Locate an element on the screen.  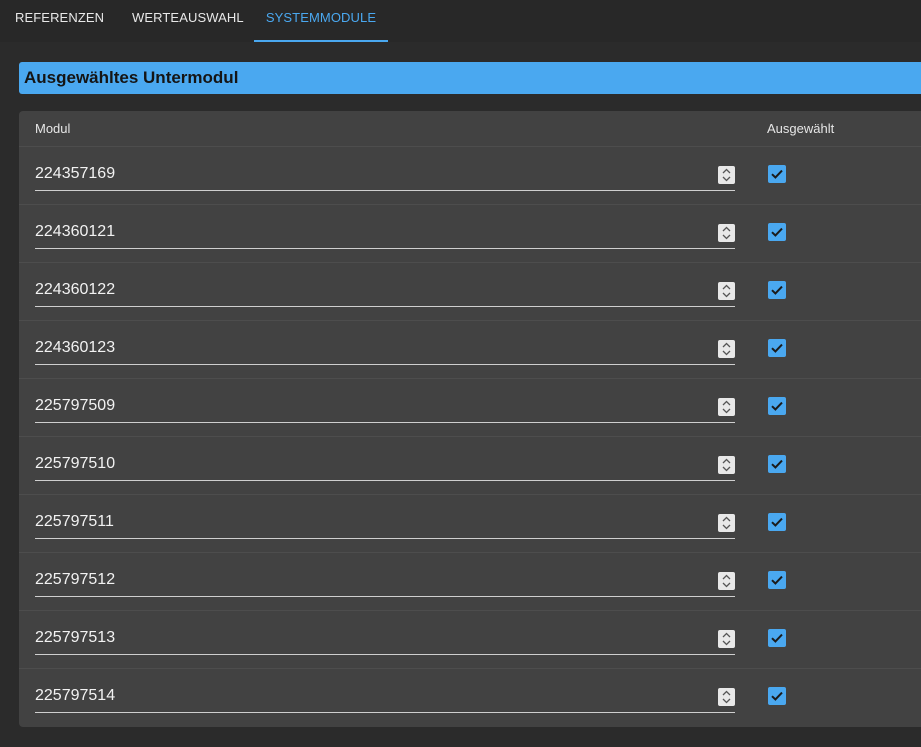
modul-number-input: 225797514 is located at coordinates (385, 696).